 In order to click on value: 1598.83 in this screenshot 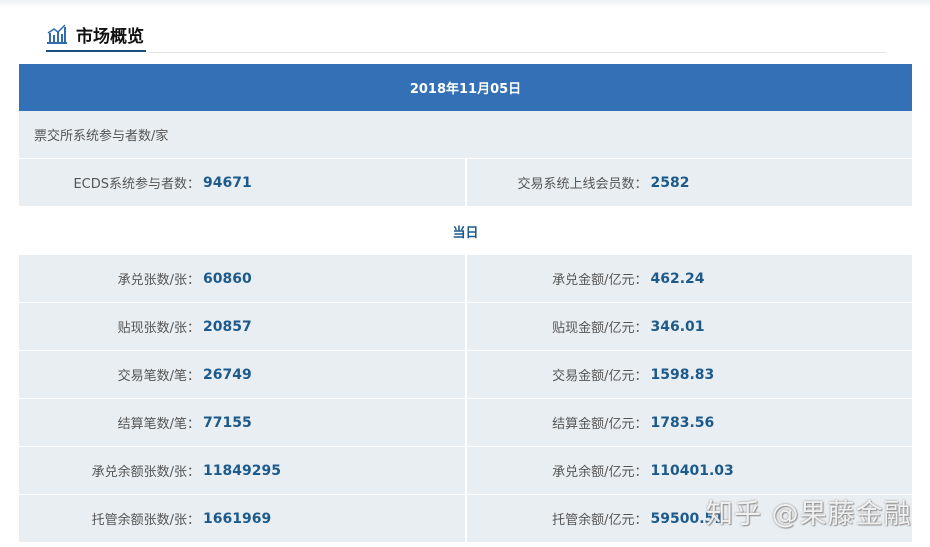, I will do `click(682, 374)`.